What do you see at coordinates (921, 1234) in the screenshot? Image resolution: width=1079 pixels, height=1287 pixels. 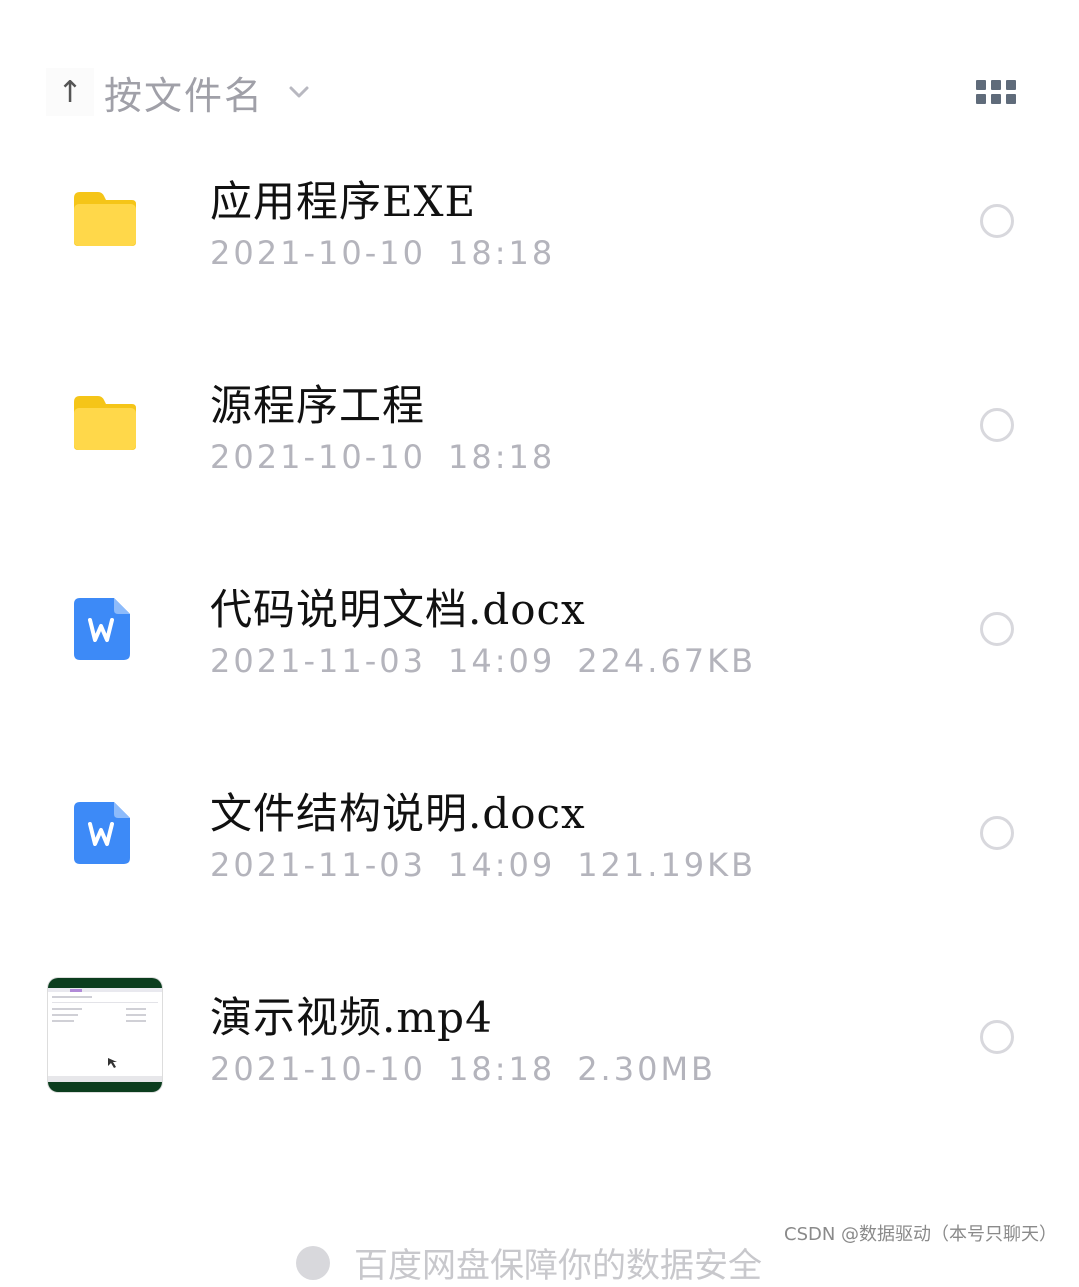 I see `watermark: CSDN @数据驱动（本号只聊天）` at bounding box center [921, 1234].